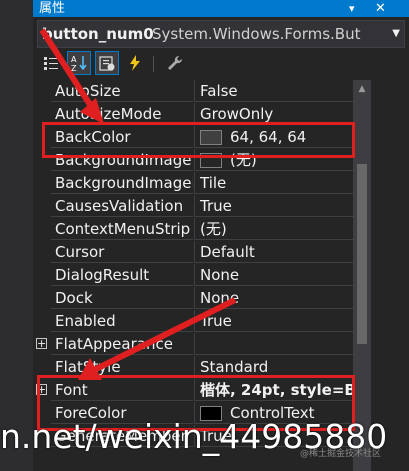 This screenshot has width=409, height=471. What do you see at coordinates (273, 183) in the screenshot?
I see `property-value: Tile` at bounding box center [273, 183].